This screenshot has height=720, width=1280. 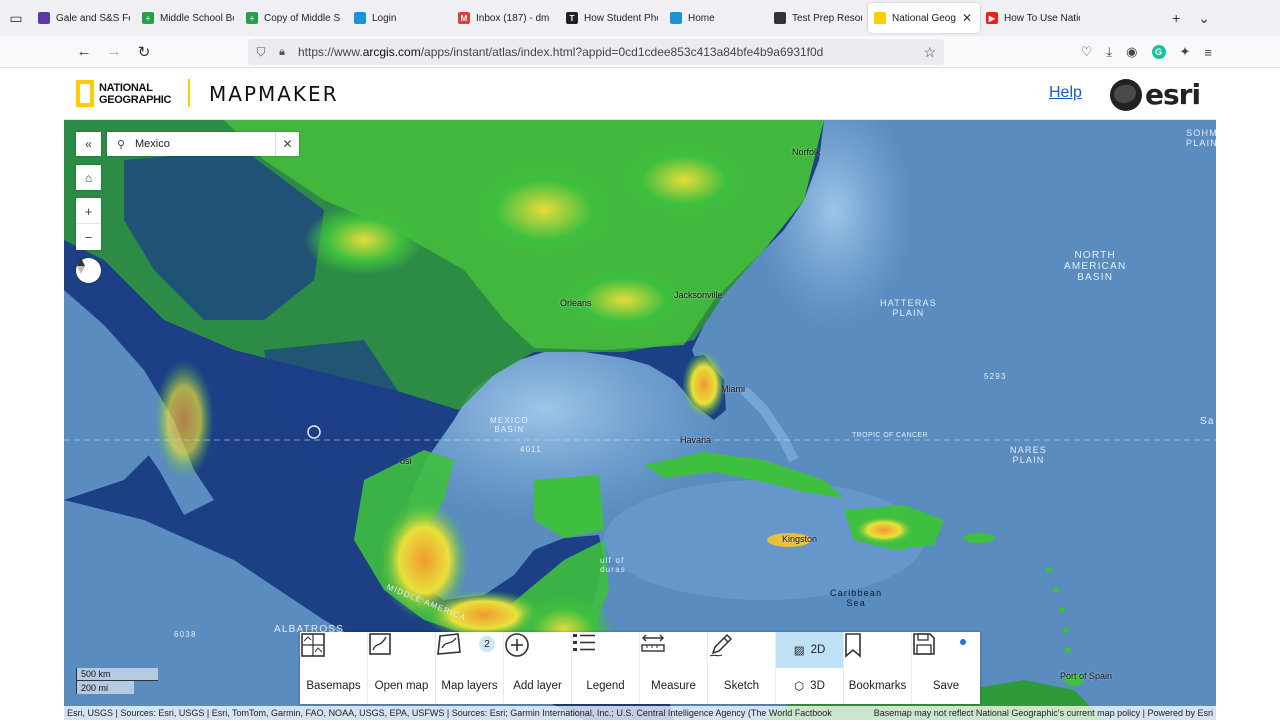 I want to click on browser-tab: Login, so click(x=400, y=18).